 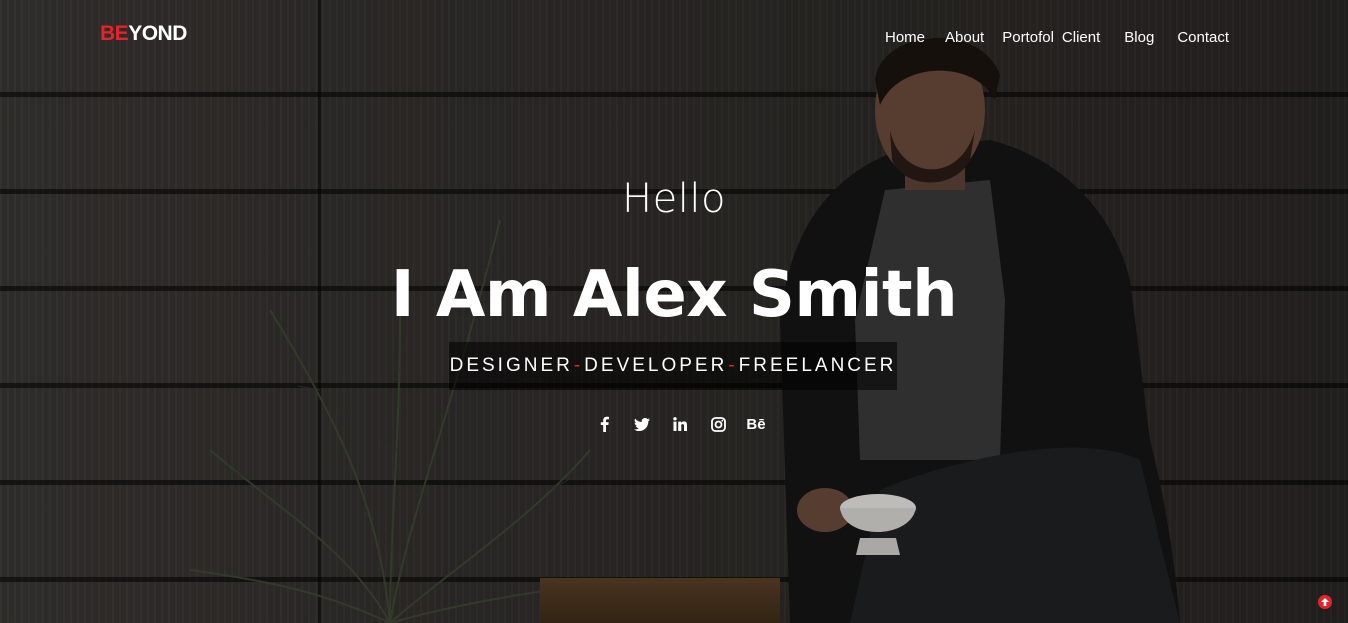 I want to click on facebook-icon, so click(x=604, y=424).